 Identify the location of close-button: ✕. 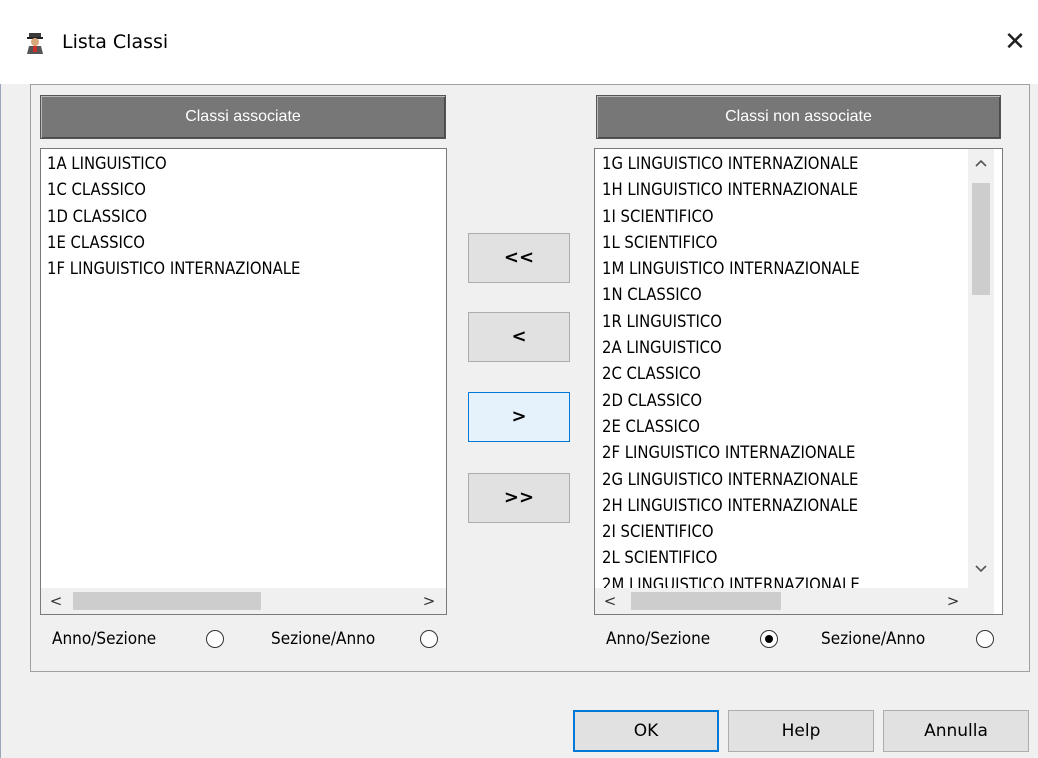
(1015, 43).